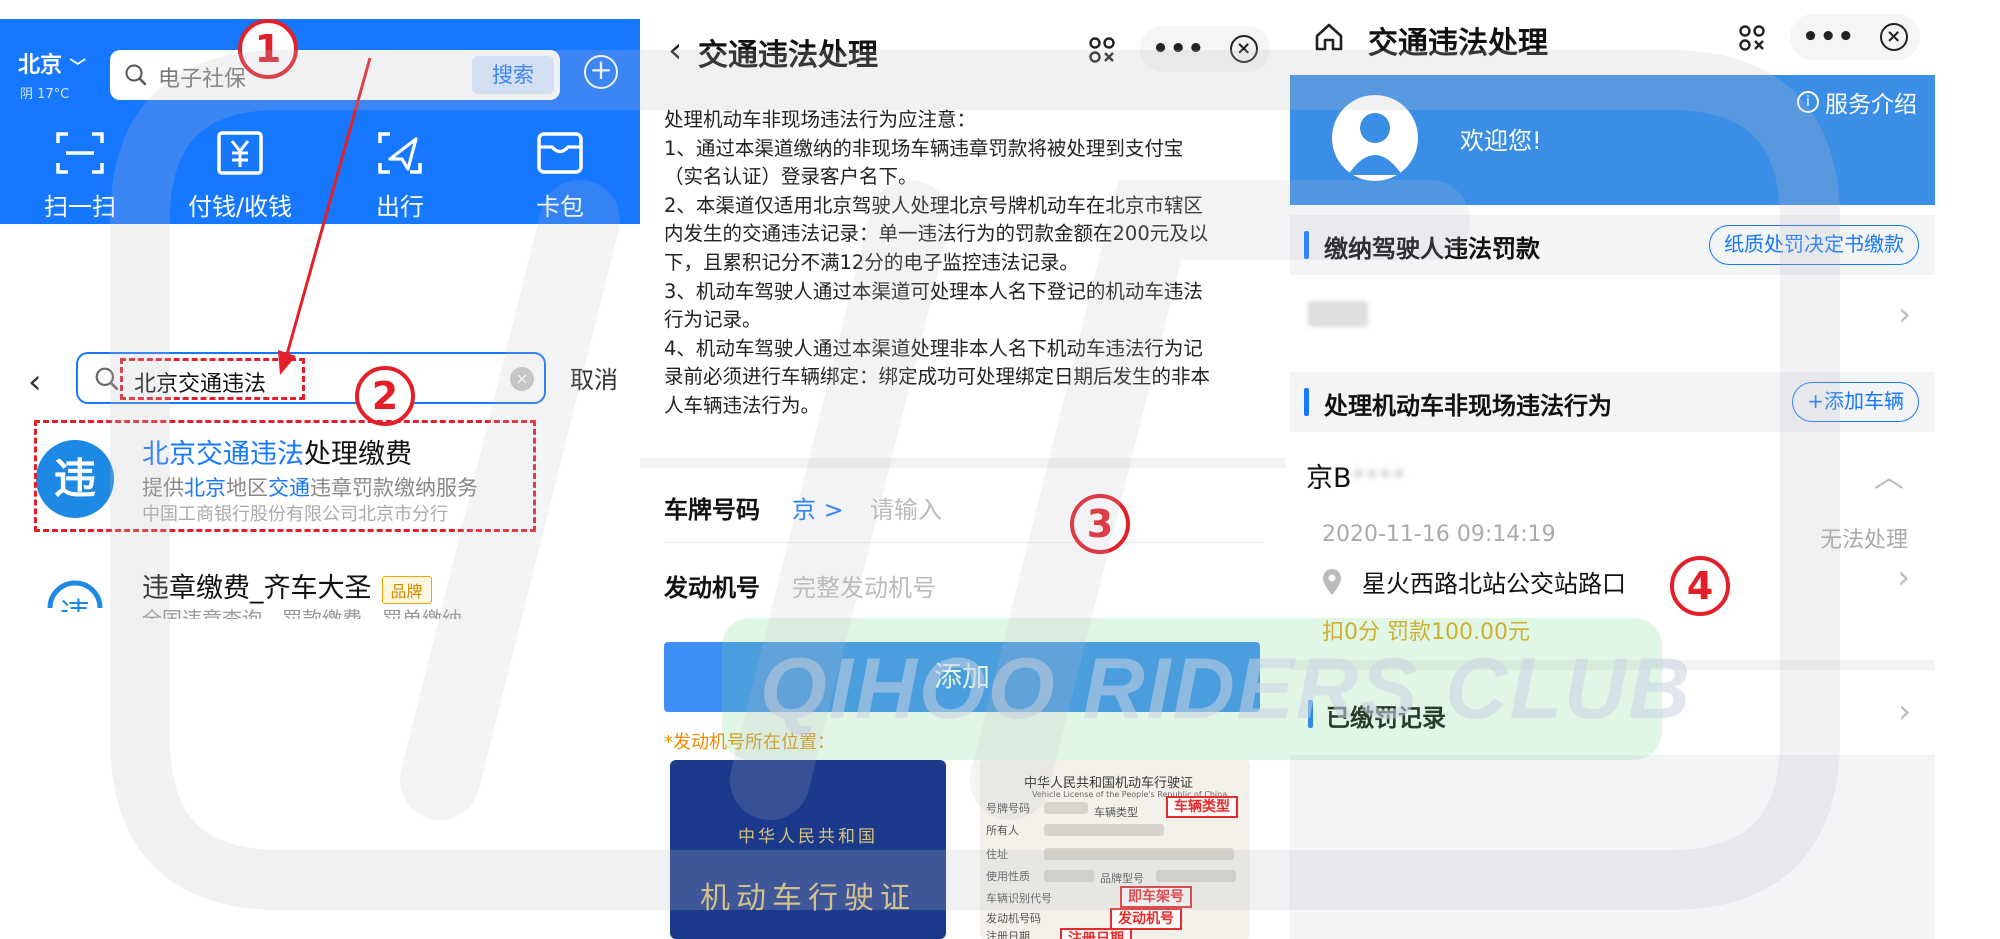 This screenshot has width=2000, height=939. I want to click on user-banner: 欢迎您! i 服务介绍, so click(1612, 140).